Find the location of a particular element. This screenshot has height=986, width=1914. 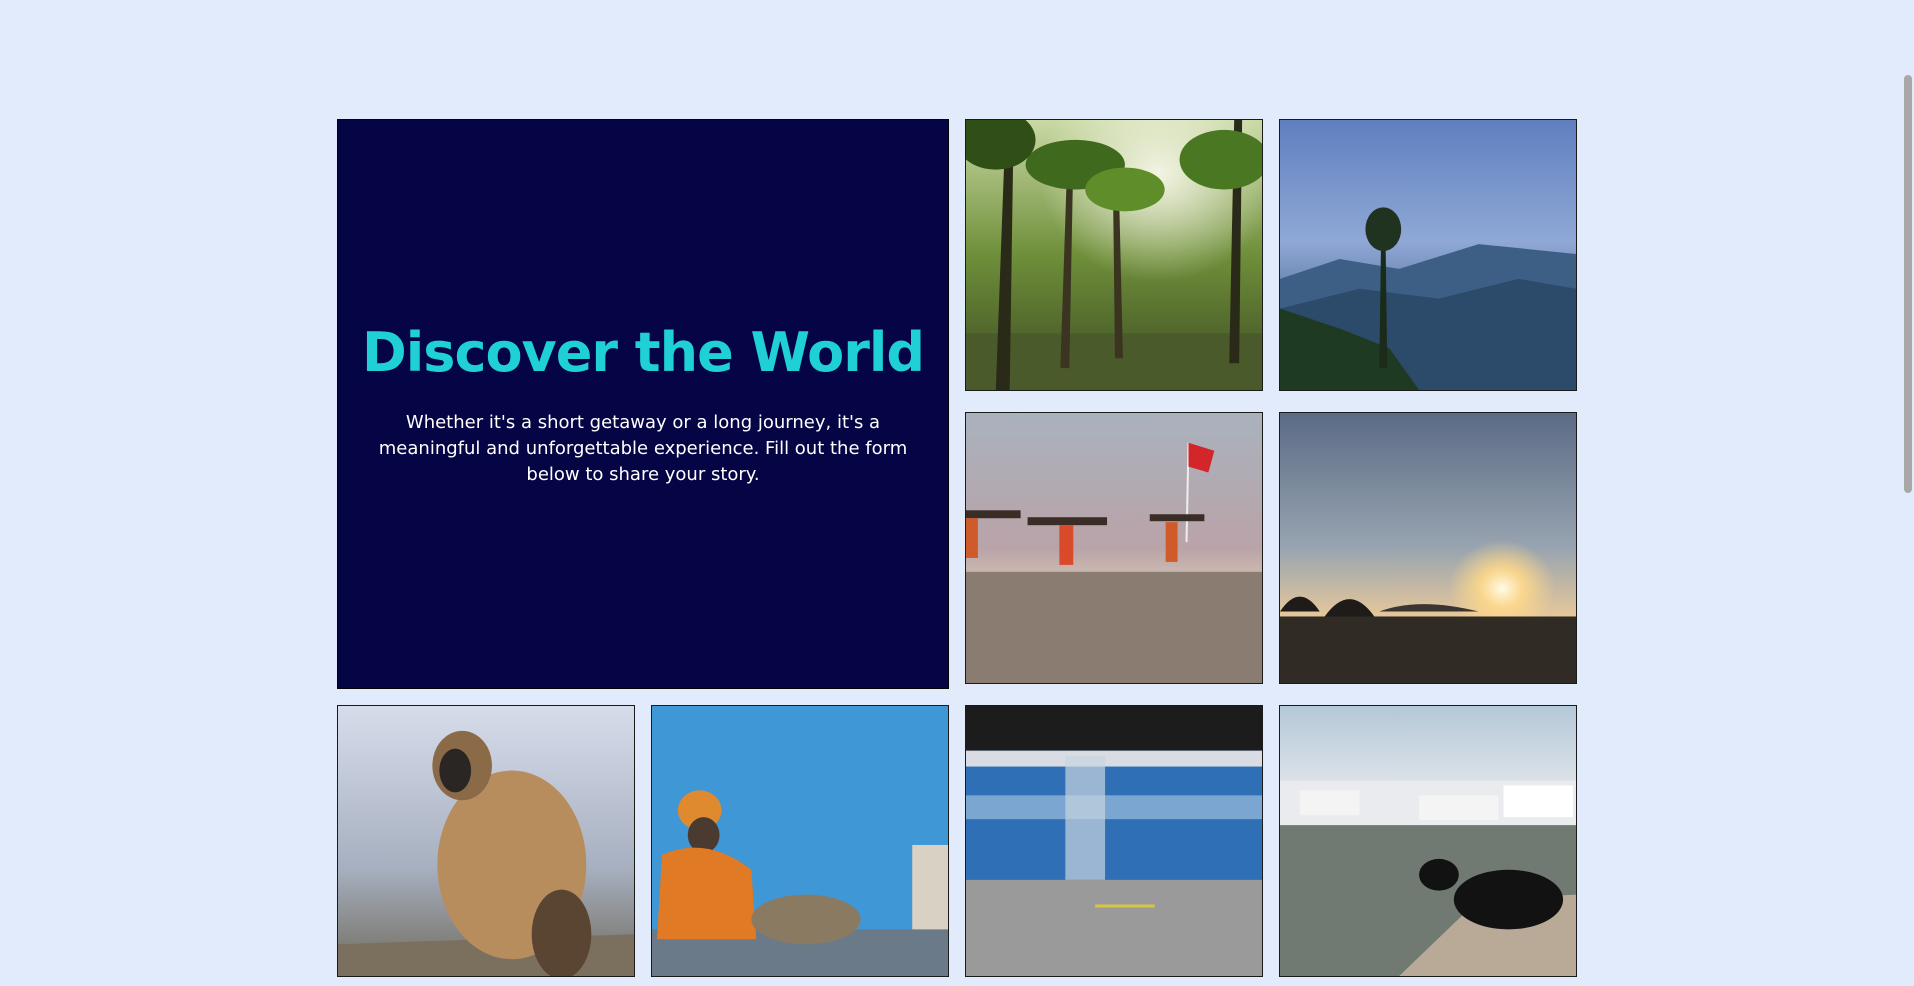

sunset-over-shore-photo is located at coordinates (1428, 548).